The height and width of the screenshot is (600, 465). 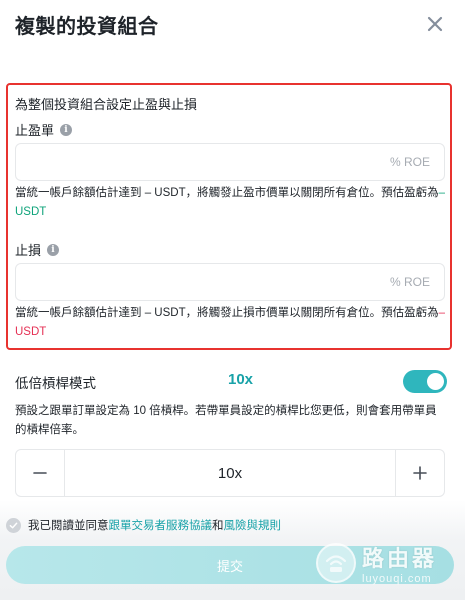 I want to click on take-profit-unit: % ROE, so click(x=409, y=162).